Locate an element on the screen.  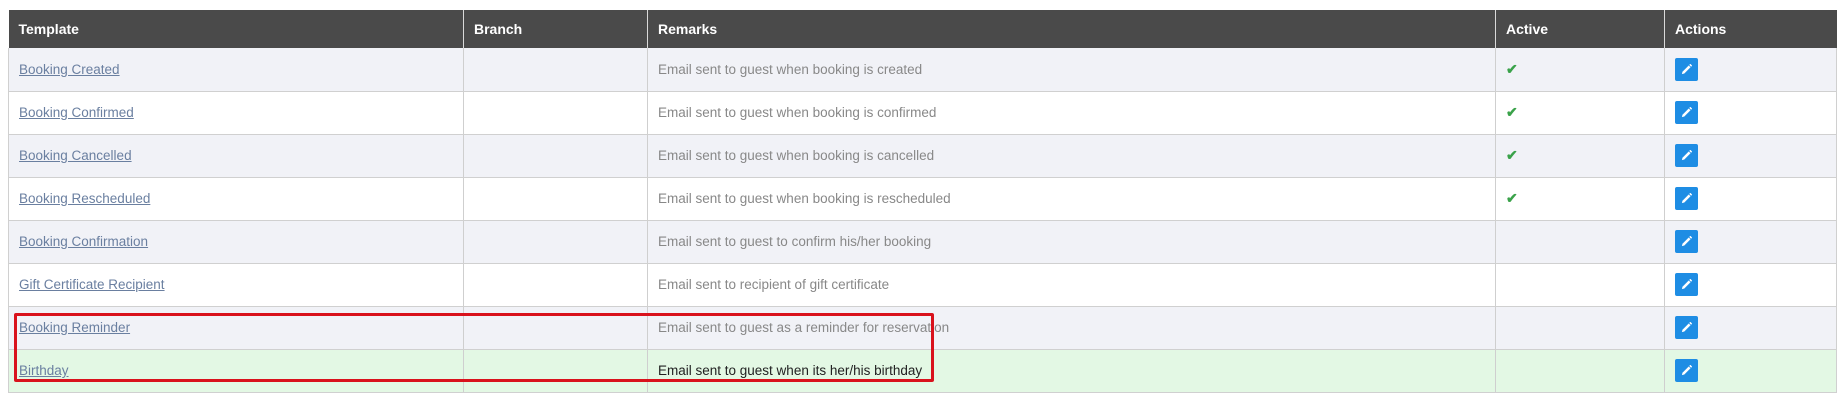
header-actions: Actions is located at coordinates (1750, 29).